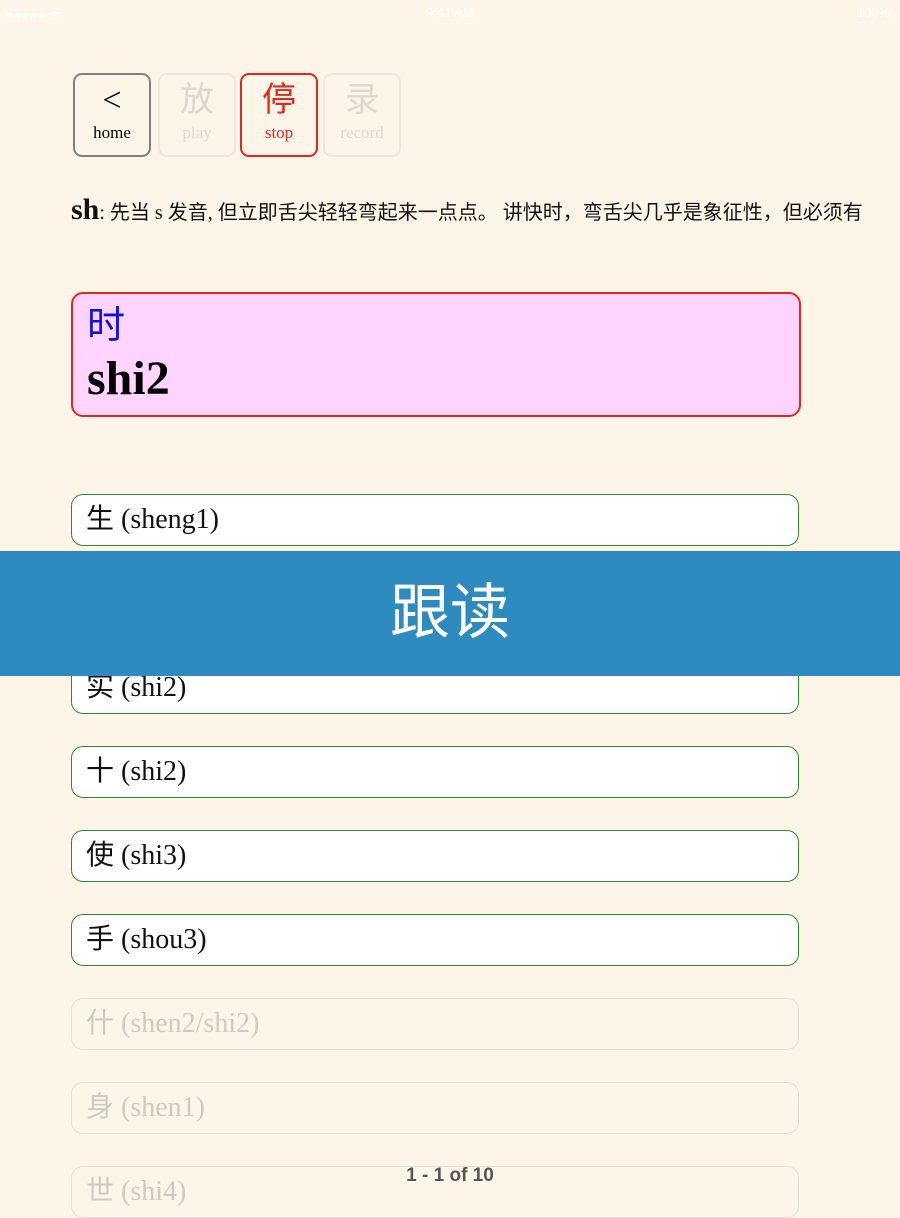  Describe the element at coordinates (362, 132) in the screenshot. I see `record-label: record` at that location.